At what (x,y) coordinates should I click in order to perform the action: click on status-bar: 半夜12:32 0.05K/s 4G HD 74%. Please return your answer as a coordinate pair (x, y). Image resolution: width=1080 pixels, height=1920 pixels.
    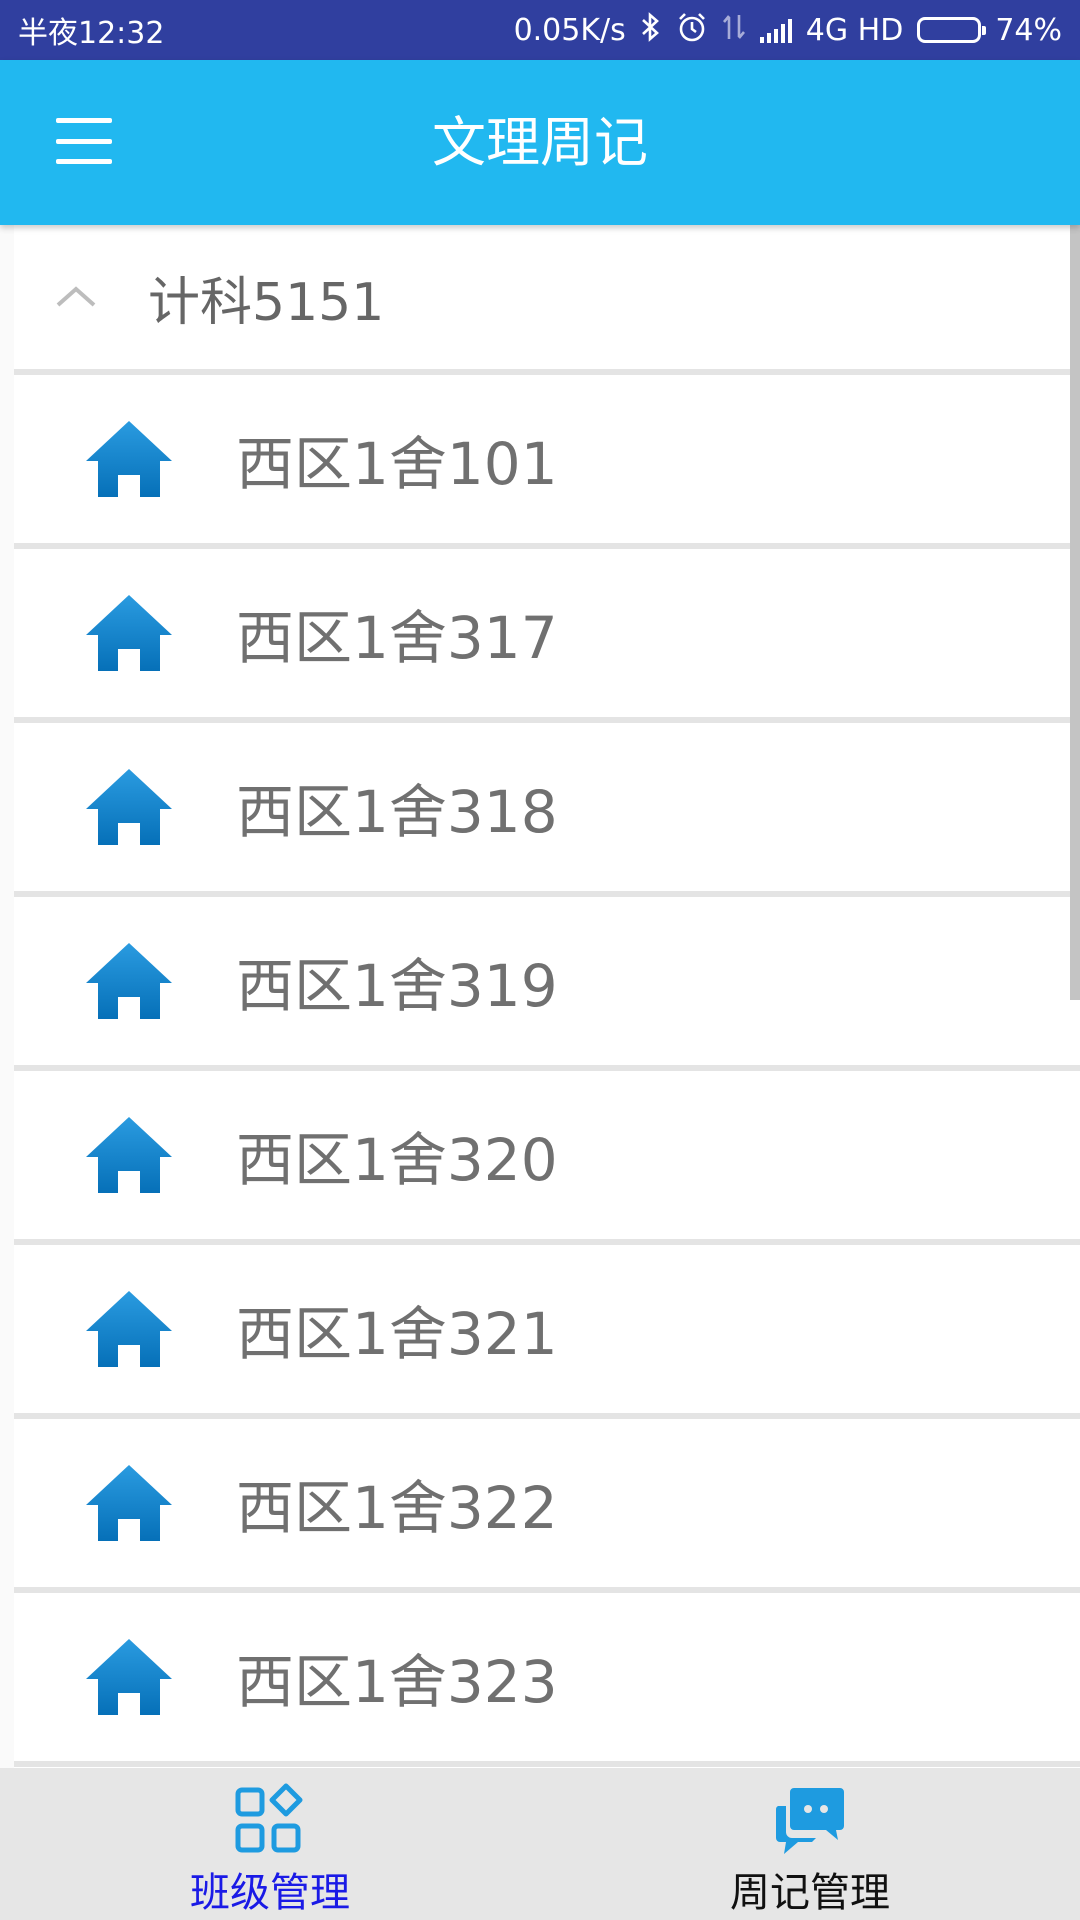
    Looking at the image, I should click on (540, 30).